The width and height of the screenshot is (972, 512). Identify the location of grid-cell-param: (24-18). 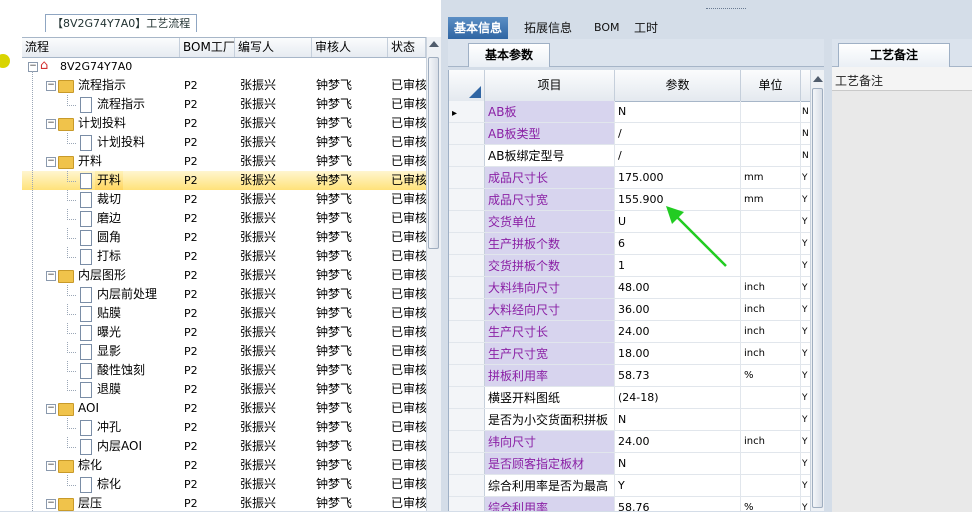
(678, 397).